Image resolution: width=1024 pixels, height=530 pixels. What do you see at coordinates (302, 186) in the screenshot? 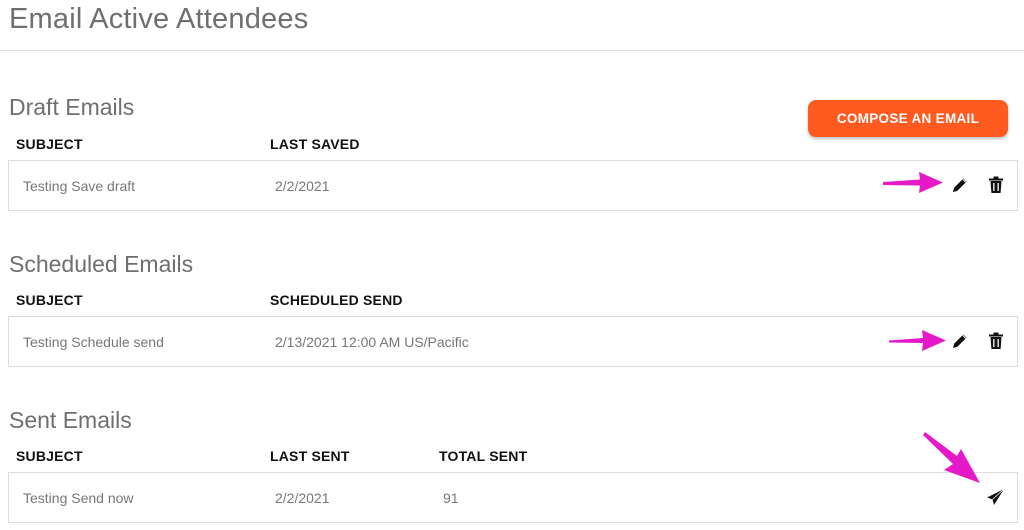
I see `draft-last-saved: 2/2/2021` at bounding box center [302, 186].